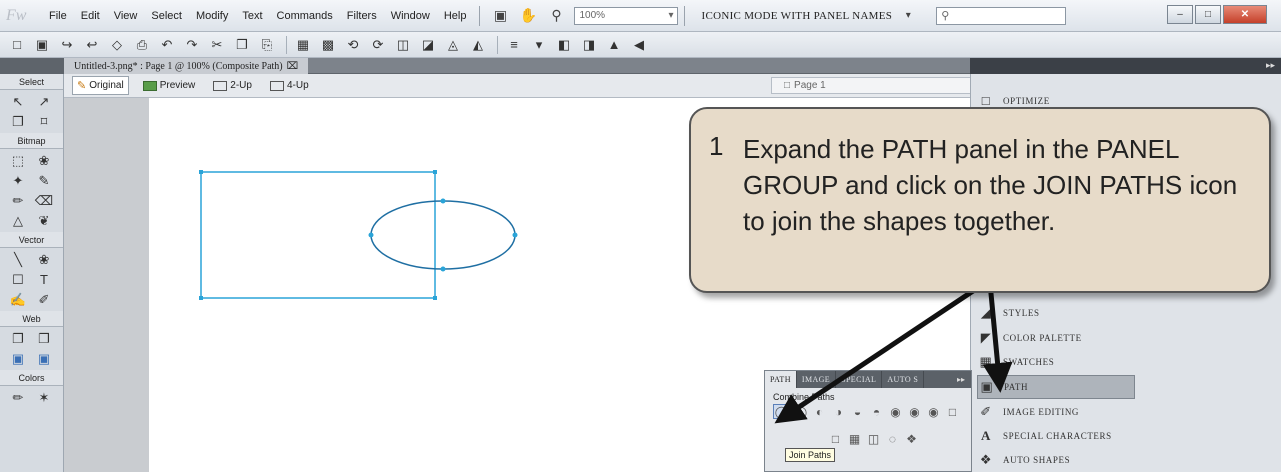  What do you see at coordinates (716, 146) in the screenshot?
I see `callout-step-number: 1` at bounding box center [716, 146].